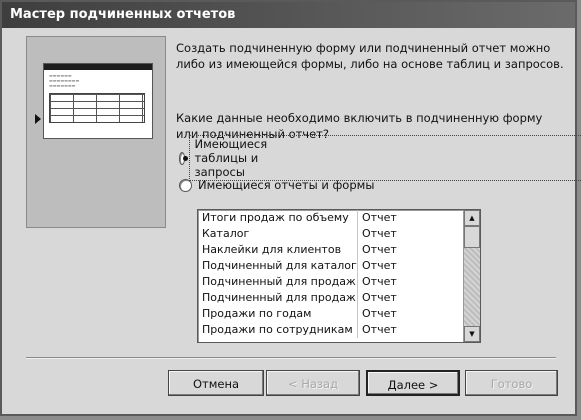  I want to click on scroll-up-arrow-icon: ▲, so click(472, 218).